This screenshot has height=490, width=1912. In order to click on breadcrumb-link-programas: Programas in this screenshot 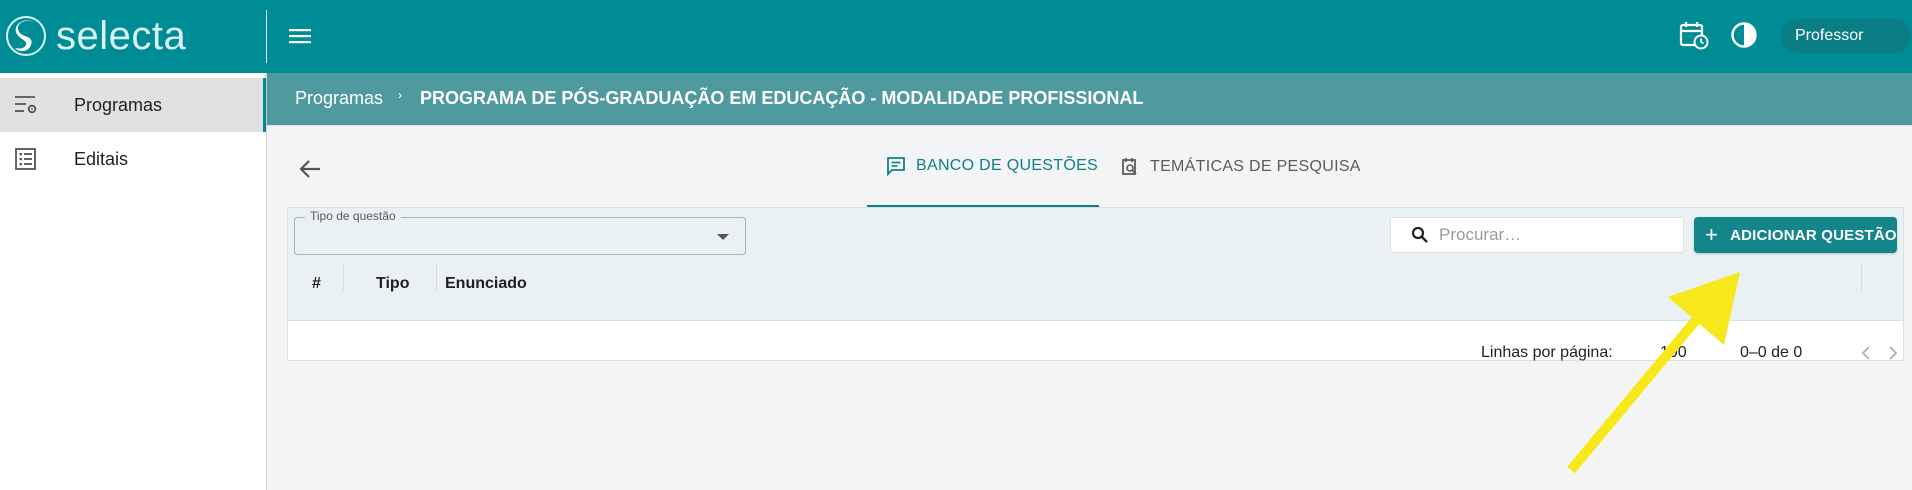, I will do `click(339, 98)`.